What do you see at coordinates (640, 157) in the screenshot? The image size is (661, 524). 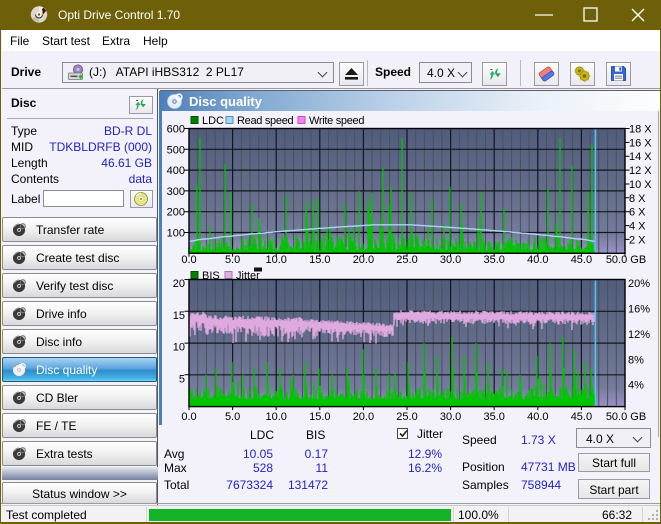 I see `svg-text: 14 X` at bounding box center [640, 157].